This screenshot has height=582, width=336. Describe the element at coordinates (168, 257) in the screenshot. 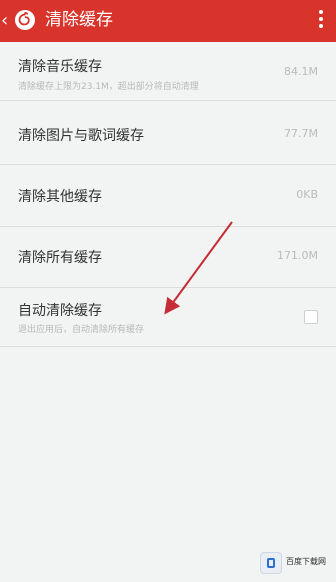

I see `clear-all-cache-row: 清除所有缓存 171.0M` at that location.